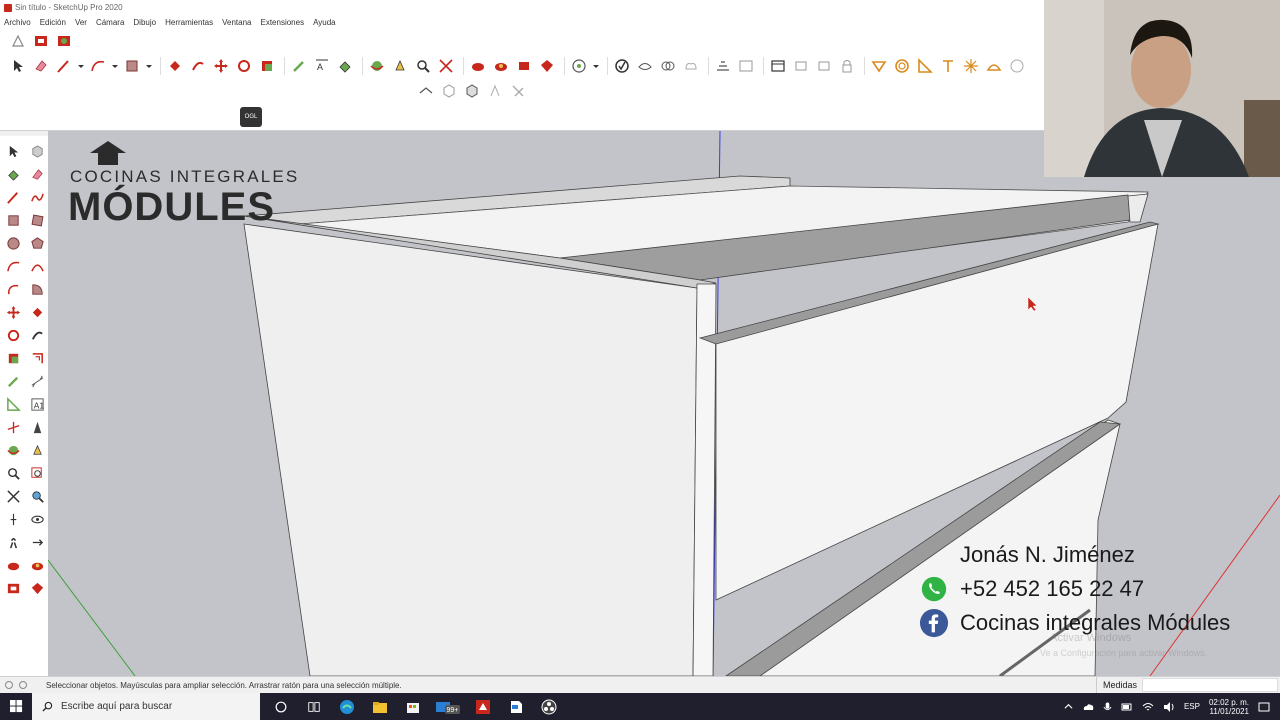 The image size is (1280, 720). Describe the element at coordinates (37, 289) in the screenshot. I see `pie-tool-icon` at that location.